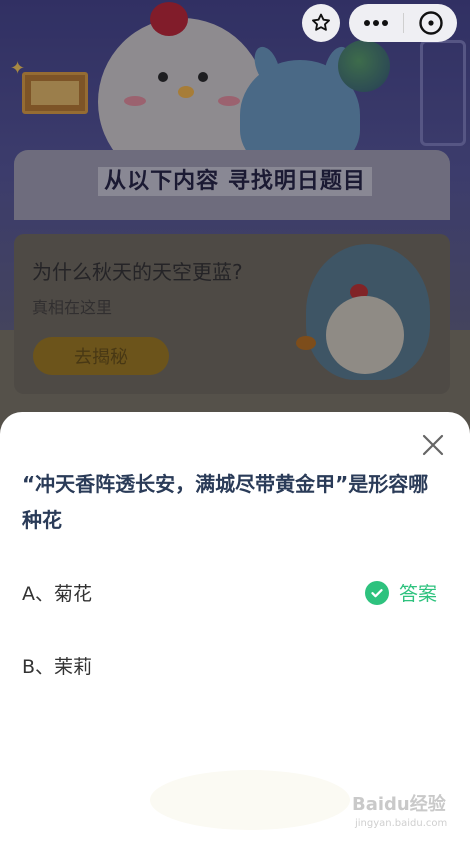 The height and width of the screenshot is (847, 470). Describe the element at coordinates (377, 592) in the screenshot. I see `check-icon` at that location.